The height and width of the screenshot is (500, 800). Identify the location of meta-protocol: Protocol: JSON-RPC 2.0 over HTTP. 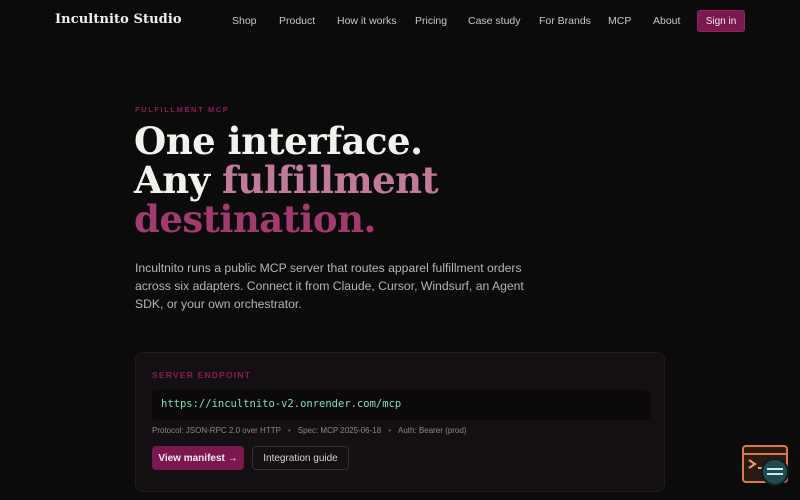
(216, 430).